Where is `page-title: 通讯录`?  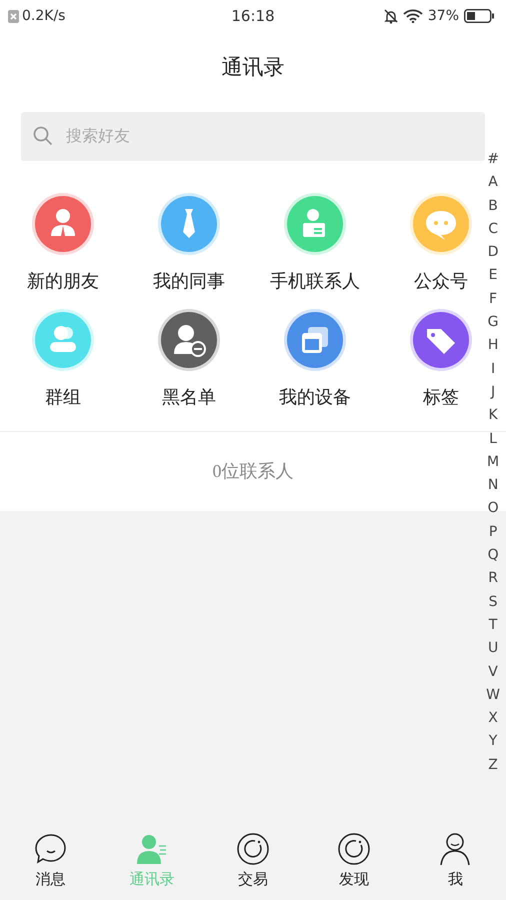
page-title: 通讯录 is located at coordinates (253, 67).